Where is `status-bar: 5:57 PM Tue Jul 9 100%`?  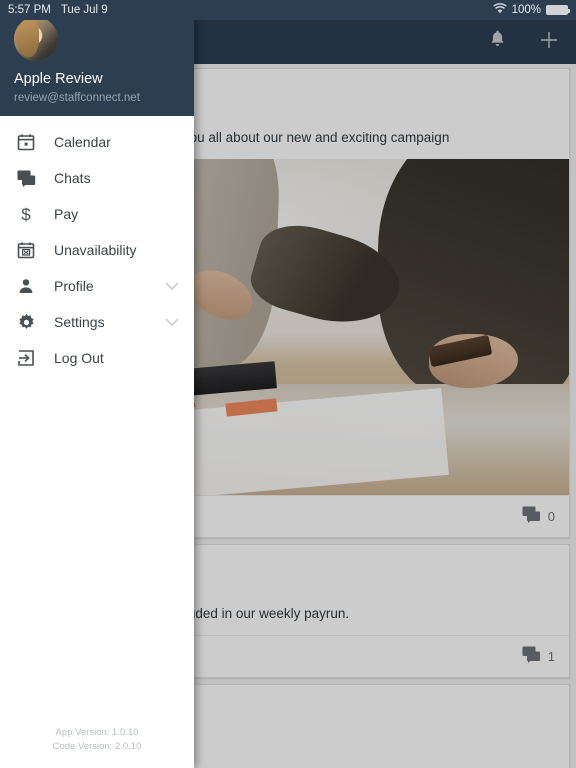 status-bar: 5:57 PM Tue Jul 9 100% is located at coordinates (288, 10).